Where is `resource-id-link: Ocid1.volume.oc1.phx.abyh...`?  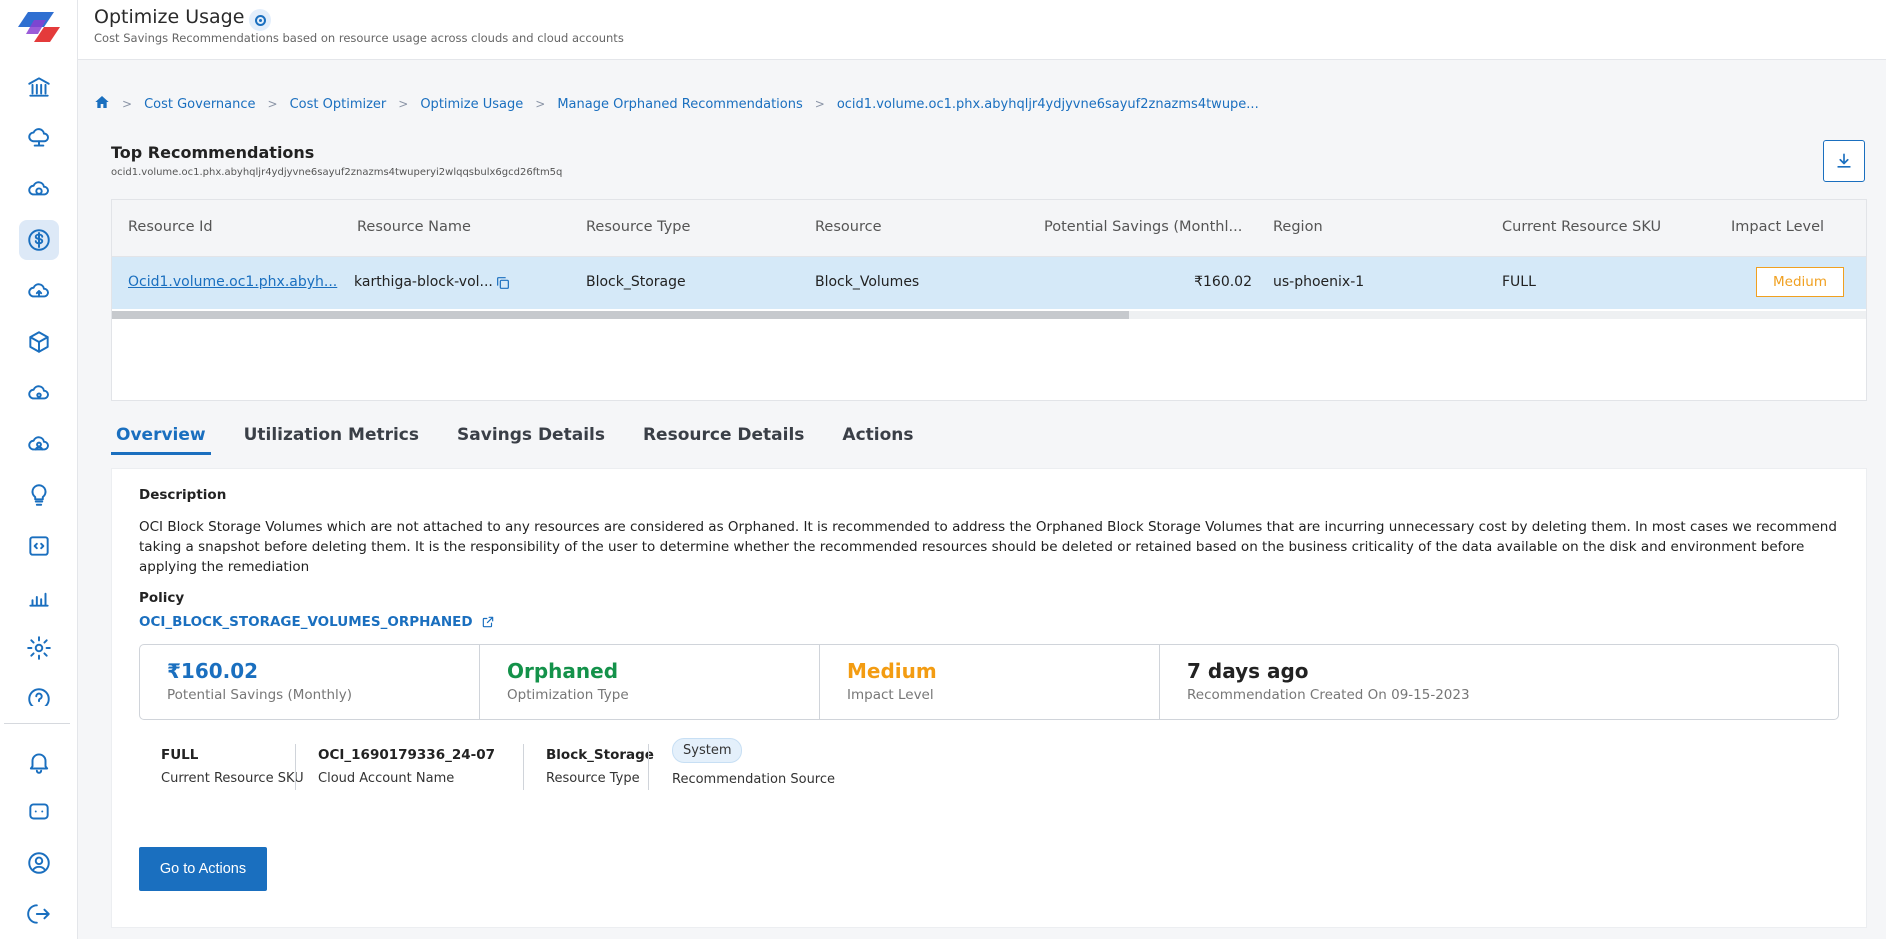 resource-id-link: Ocid1.volume.oc1.phx.abyh... is located at coordinates (232, 282).